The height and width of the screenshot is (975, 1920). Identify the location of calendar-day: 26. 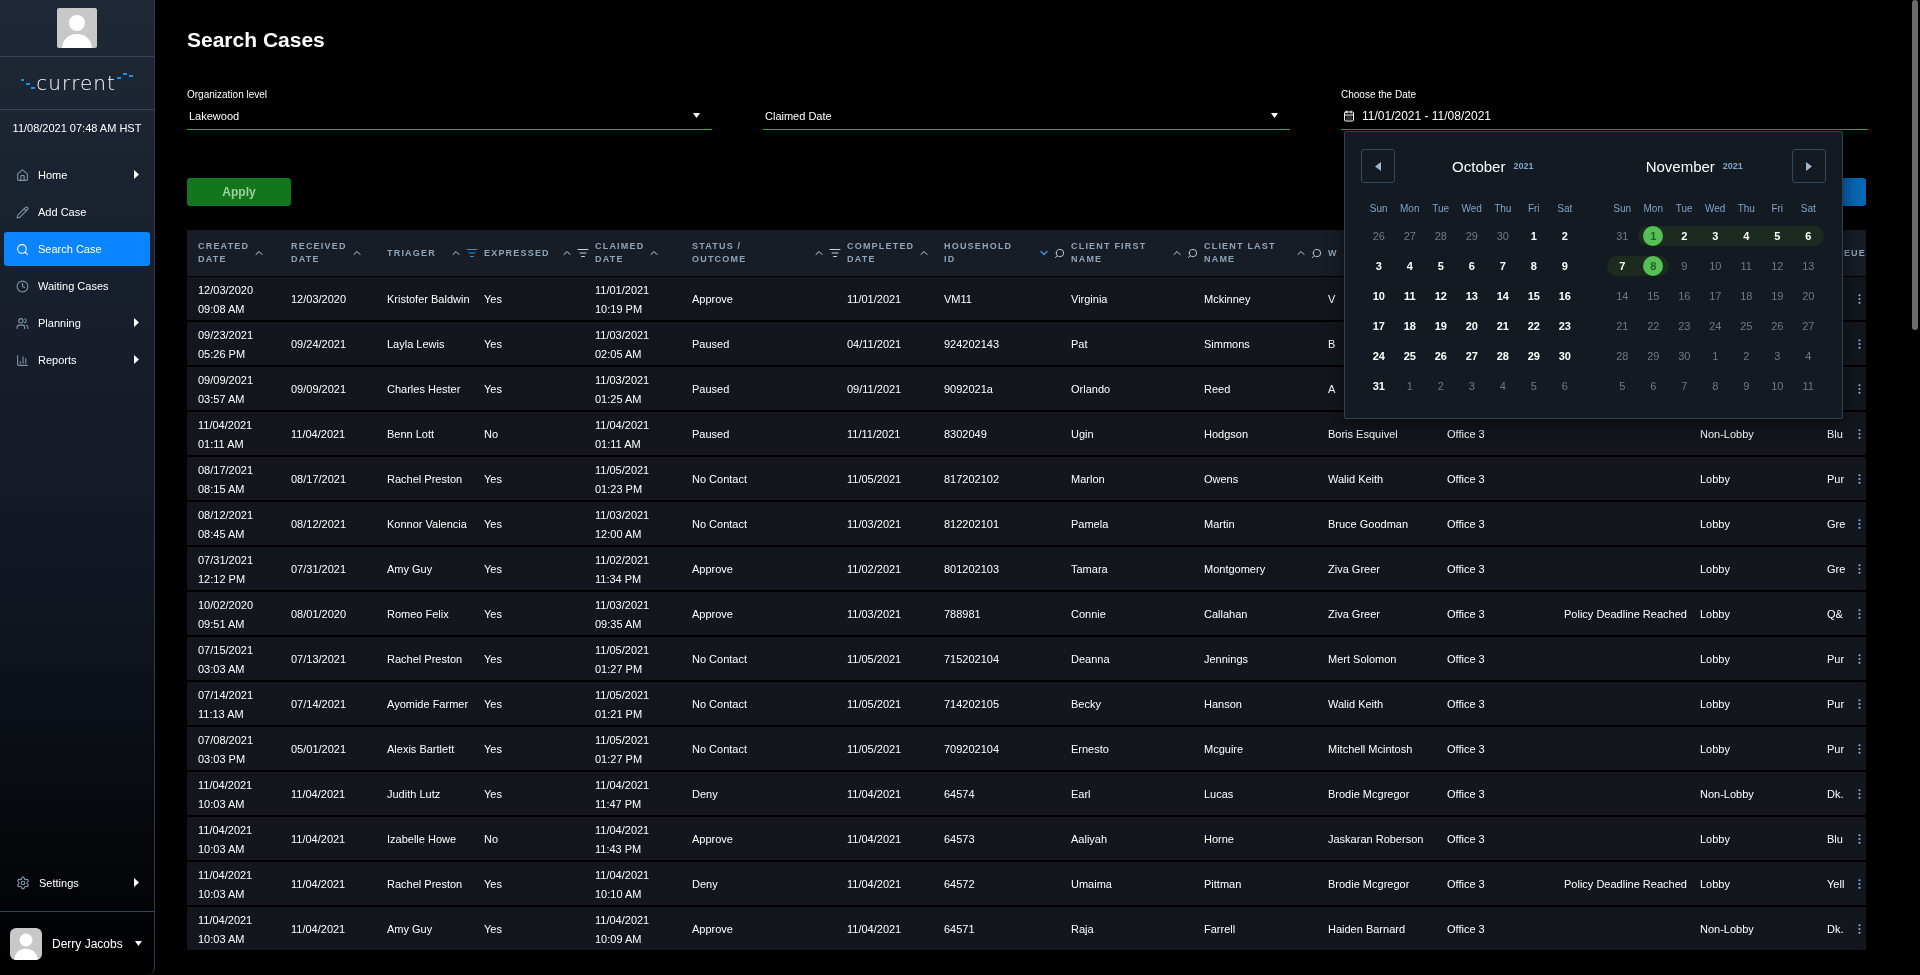
(1777, 326).